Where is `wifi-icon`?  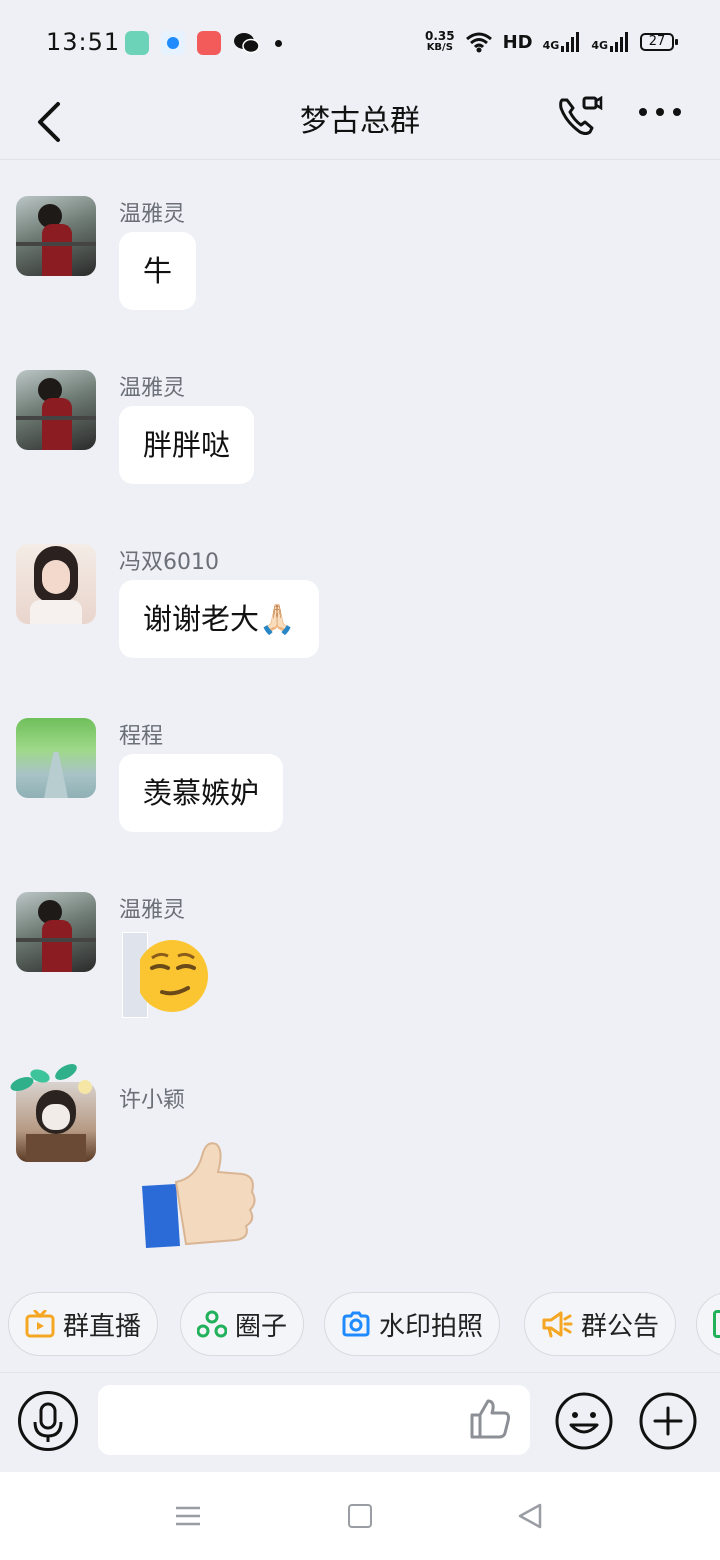
wifi-icon is located at coordinates (478, 42).